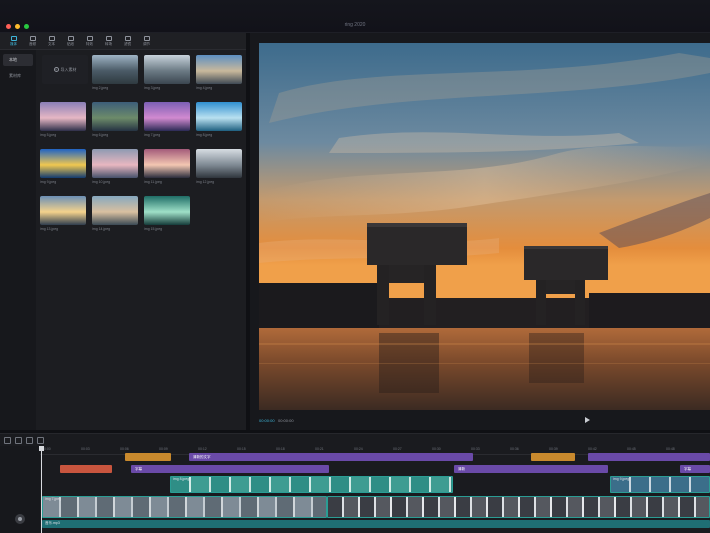  Describe the element at coordinates (220, 169) in the screenshot. I see `media-item: img 12.jpeg` at that location.